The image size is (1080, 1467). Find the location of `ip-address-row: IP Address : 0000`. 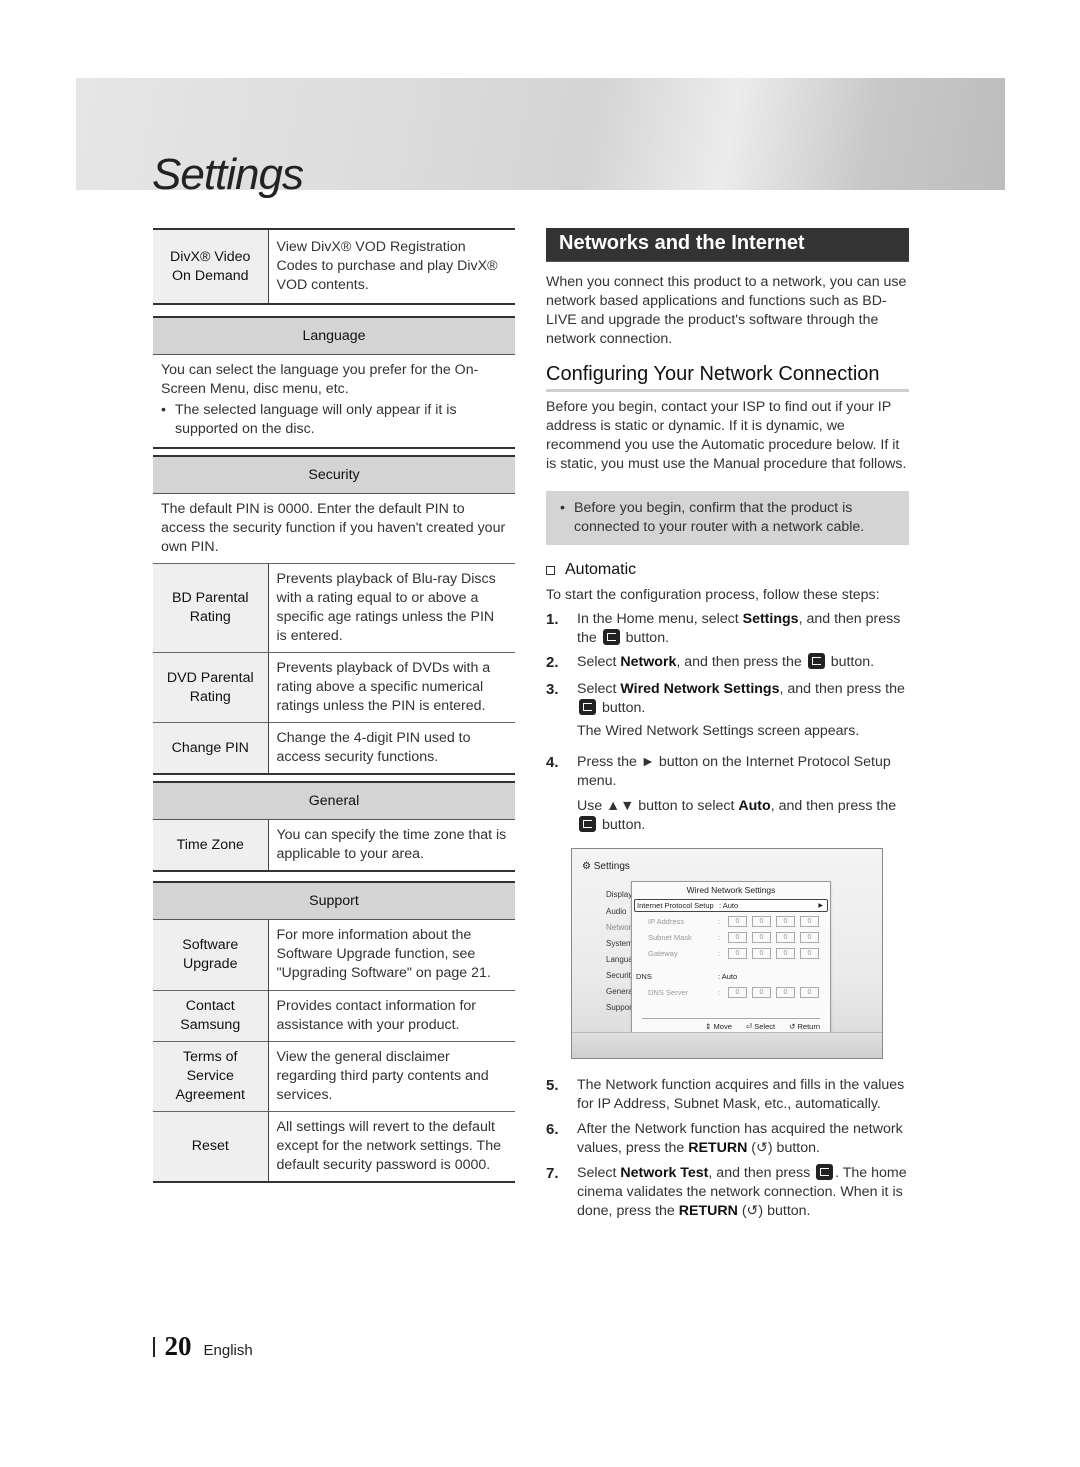

ip-address-row: IP Address : 0000 is located at coordinates (731, 921).